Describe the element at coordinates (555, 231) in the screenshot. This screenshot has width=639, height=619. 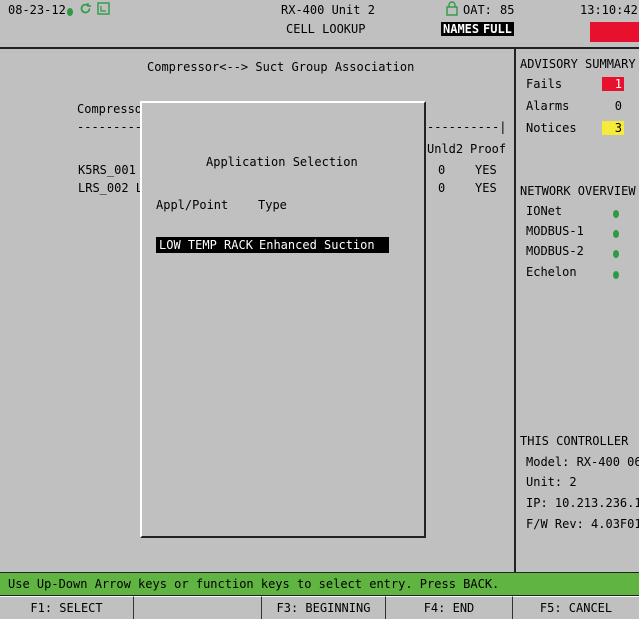
I see `network-item-label: MODBUS-1` at that location.